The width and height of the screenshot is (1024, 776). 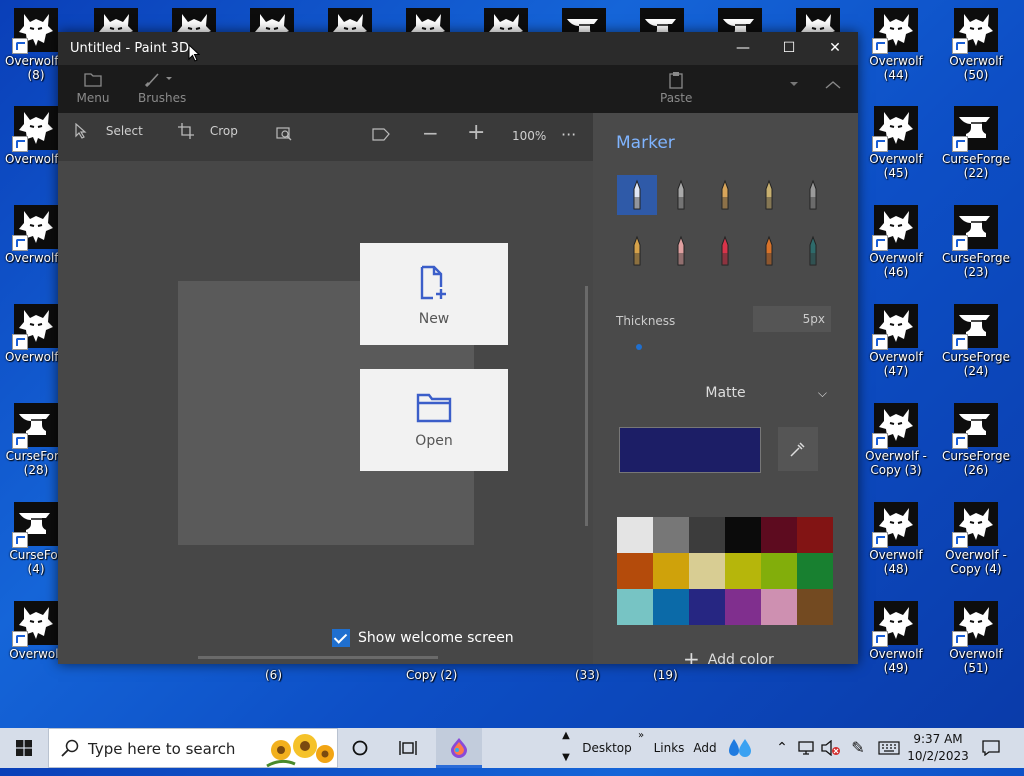 What do you see at coordinates (681, 195) in the screenshot?
I see `calligraphy-pen-brush` at bounding box center [681, 195].